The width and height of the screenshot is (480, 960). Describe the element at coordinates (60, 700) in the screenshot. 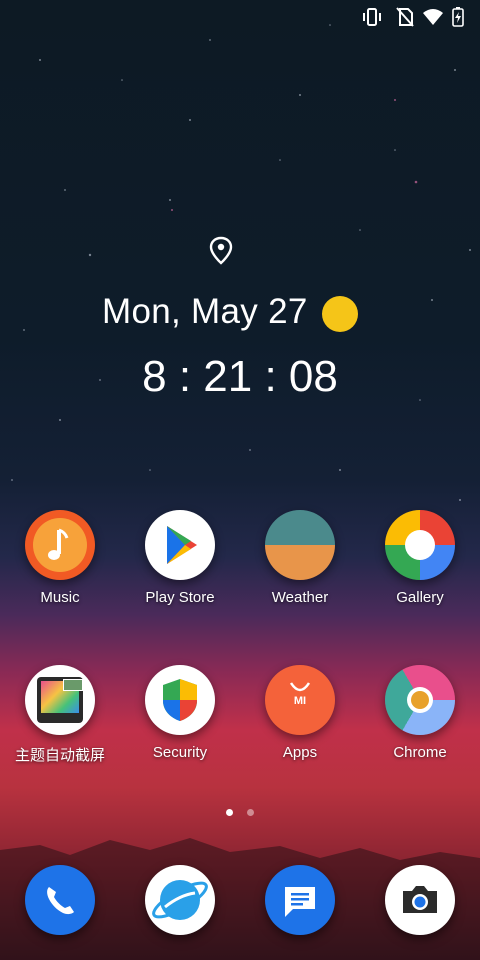

I see `screenshot-theme-icon` at that location.